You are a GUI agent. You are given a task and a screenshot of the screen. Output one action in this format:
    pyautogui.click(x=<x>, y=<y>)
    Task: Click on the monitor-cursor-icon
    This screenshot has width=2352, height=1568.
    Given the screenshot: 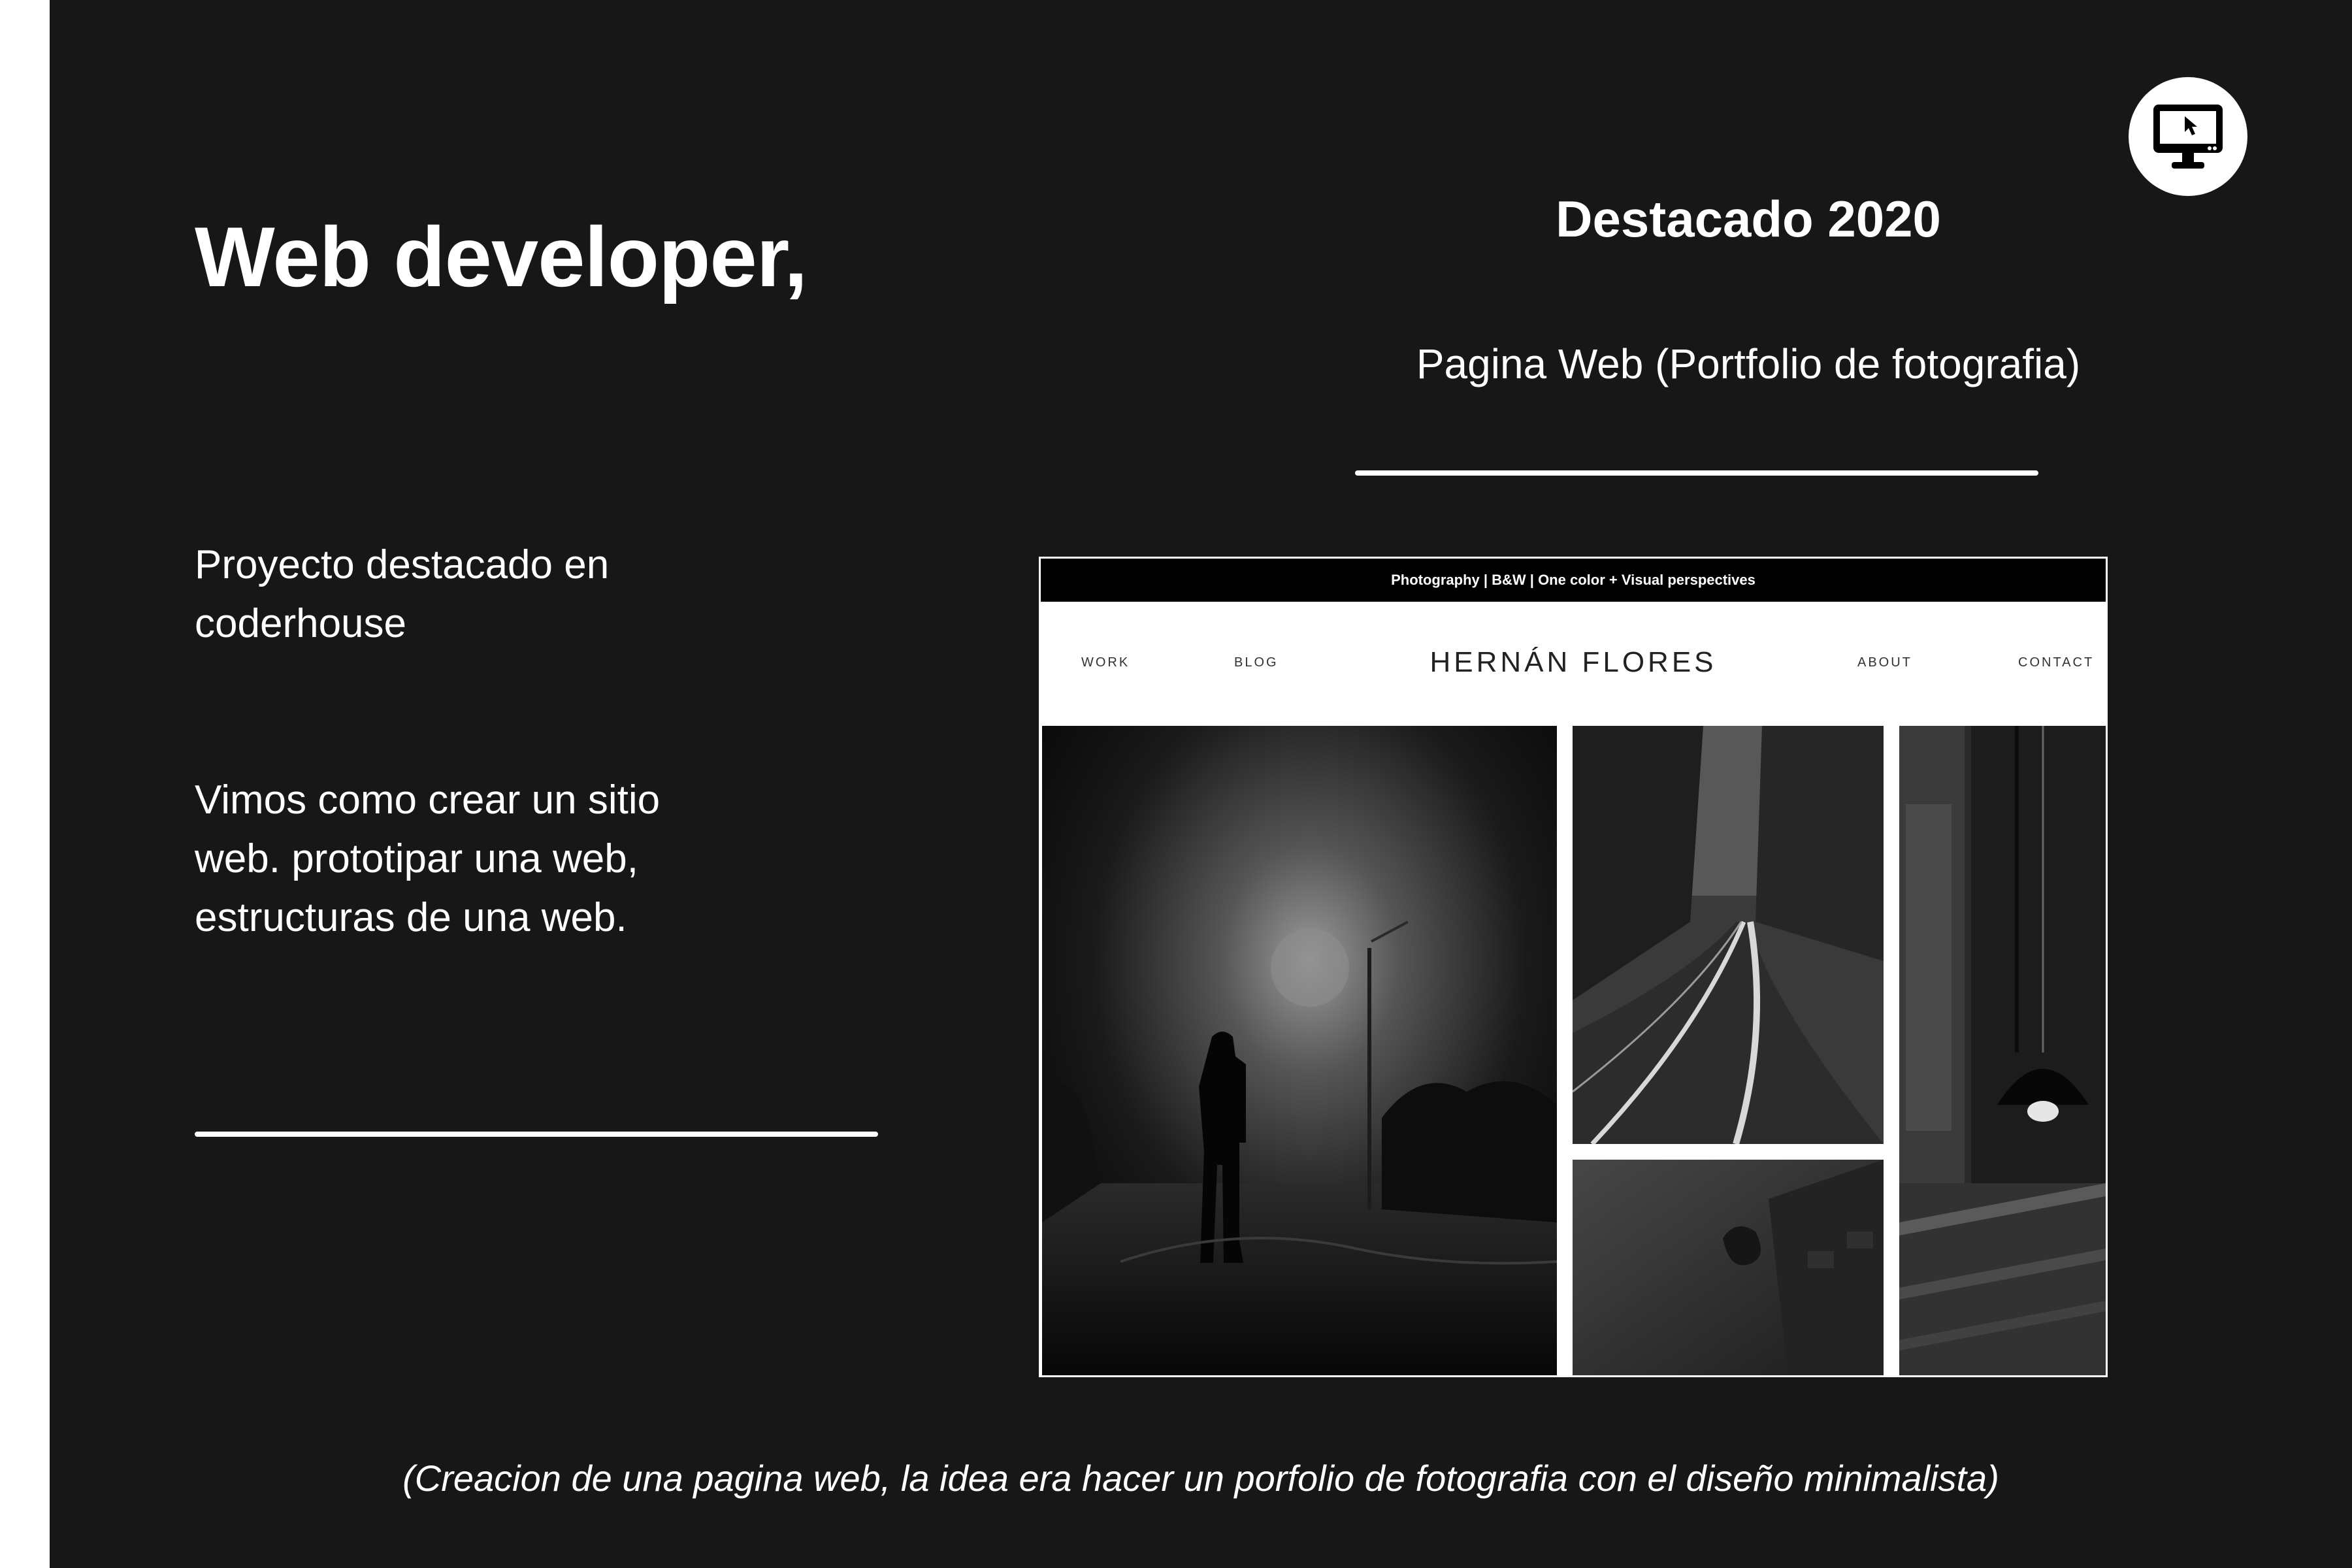 What is the action you would take?
    pyautogui.click(x=2188, y=137)
    